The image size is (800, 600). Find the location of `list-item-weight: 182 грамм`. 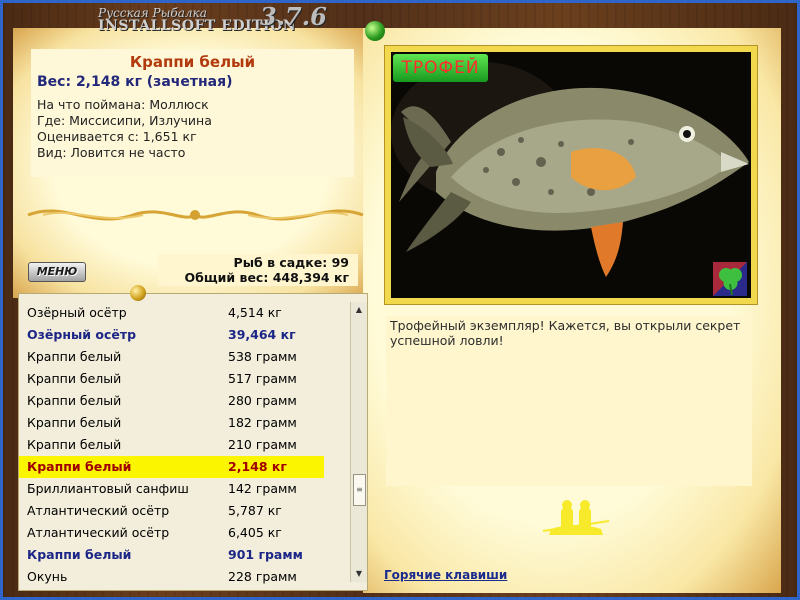

list-item-weight: 182 грамм is located at coordinates (262, 422).